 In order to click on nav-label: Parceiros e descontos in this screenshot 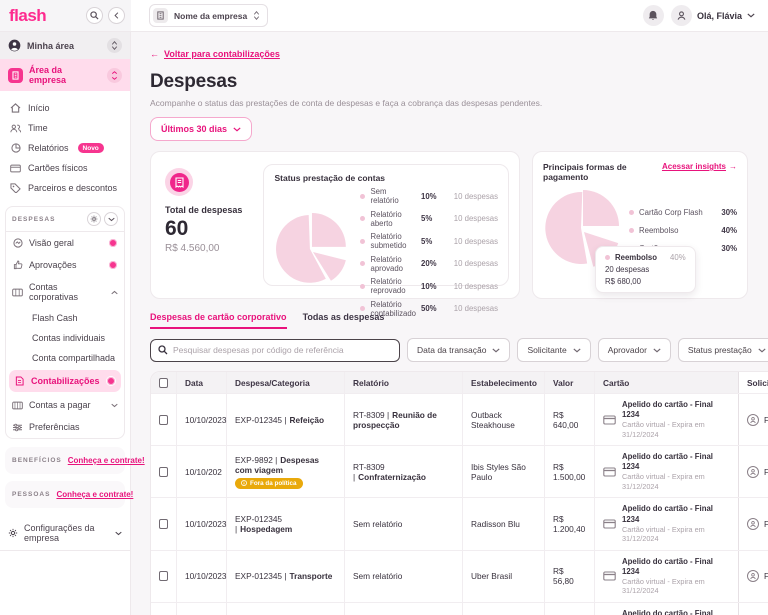, I will do `click(73, 188)`.